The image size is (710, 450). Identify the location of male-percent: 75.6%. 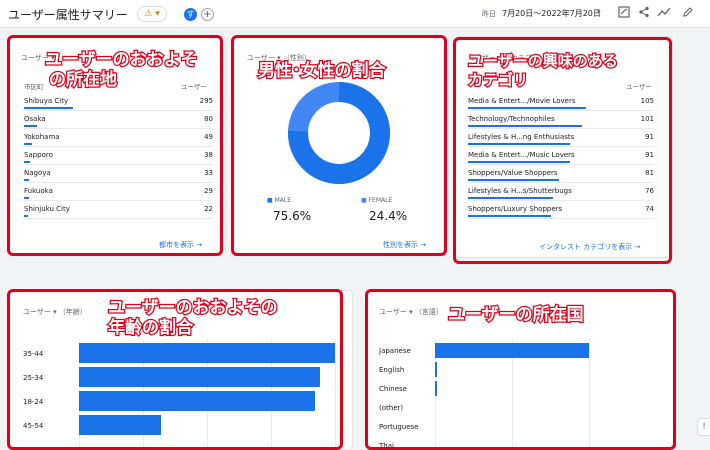
(292, 216).